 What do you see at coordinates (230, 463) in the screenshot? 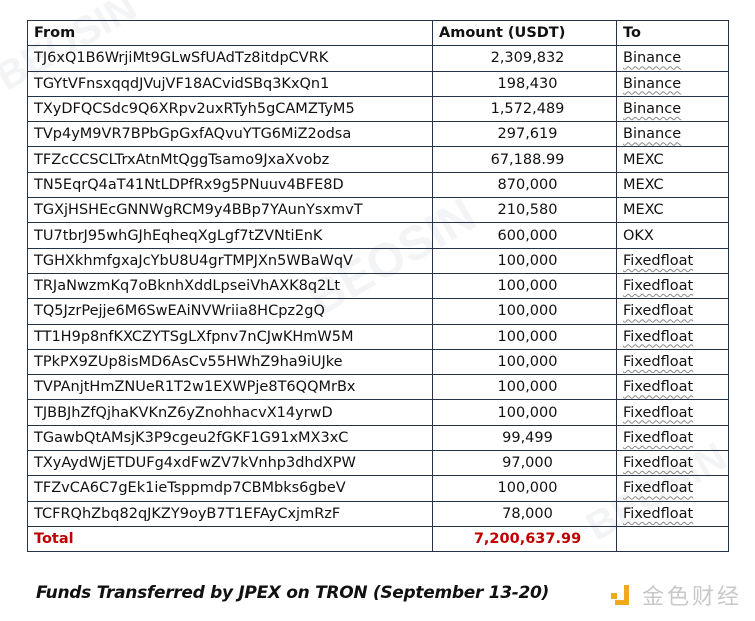
I see `from-address: TXyAydWjETDUFg4xdFwZV7kVnhp3dhdXPW` at bounding box center [230, 463].